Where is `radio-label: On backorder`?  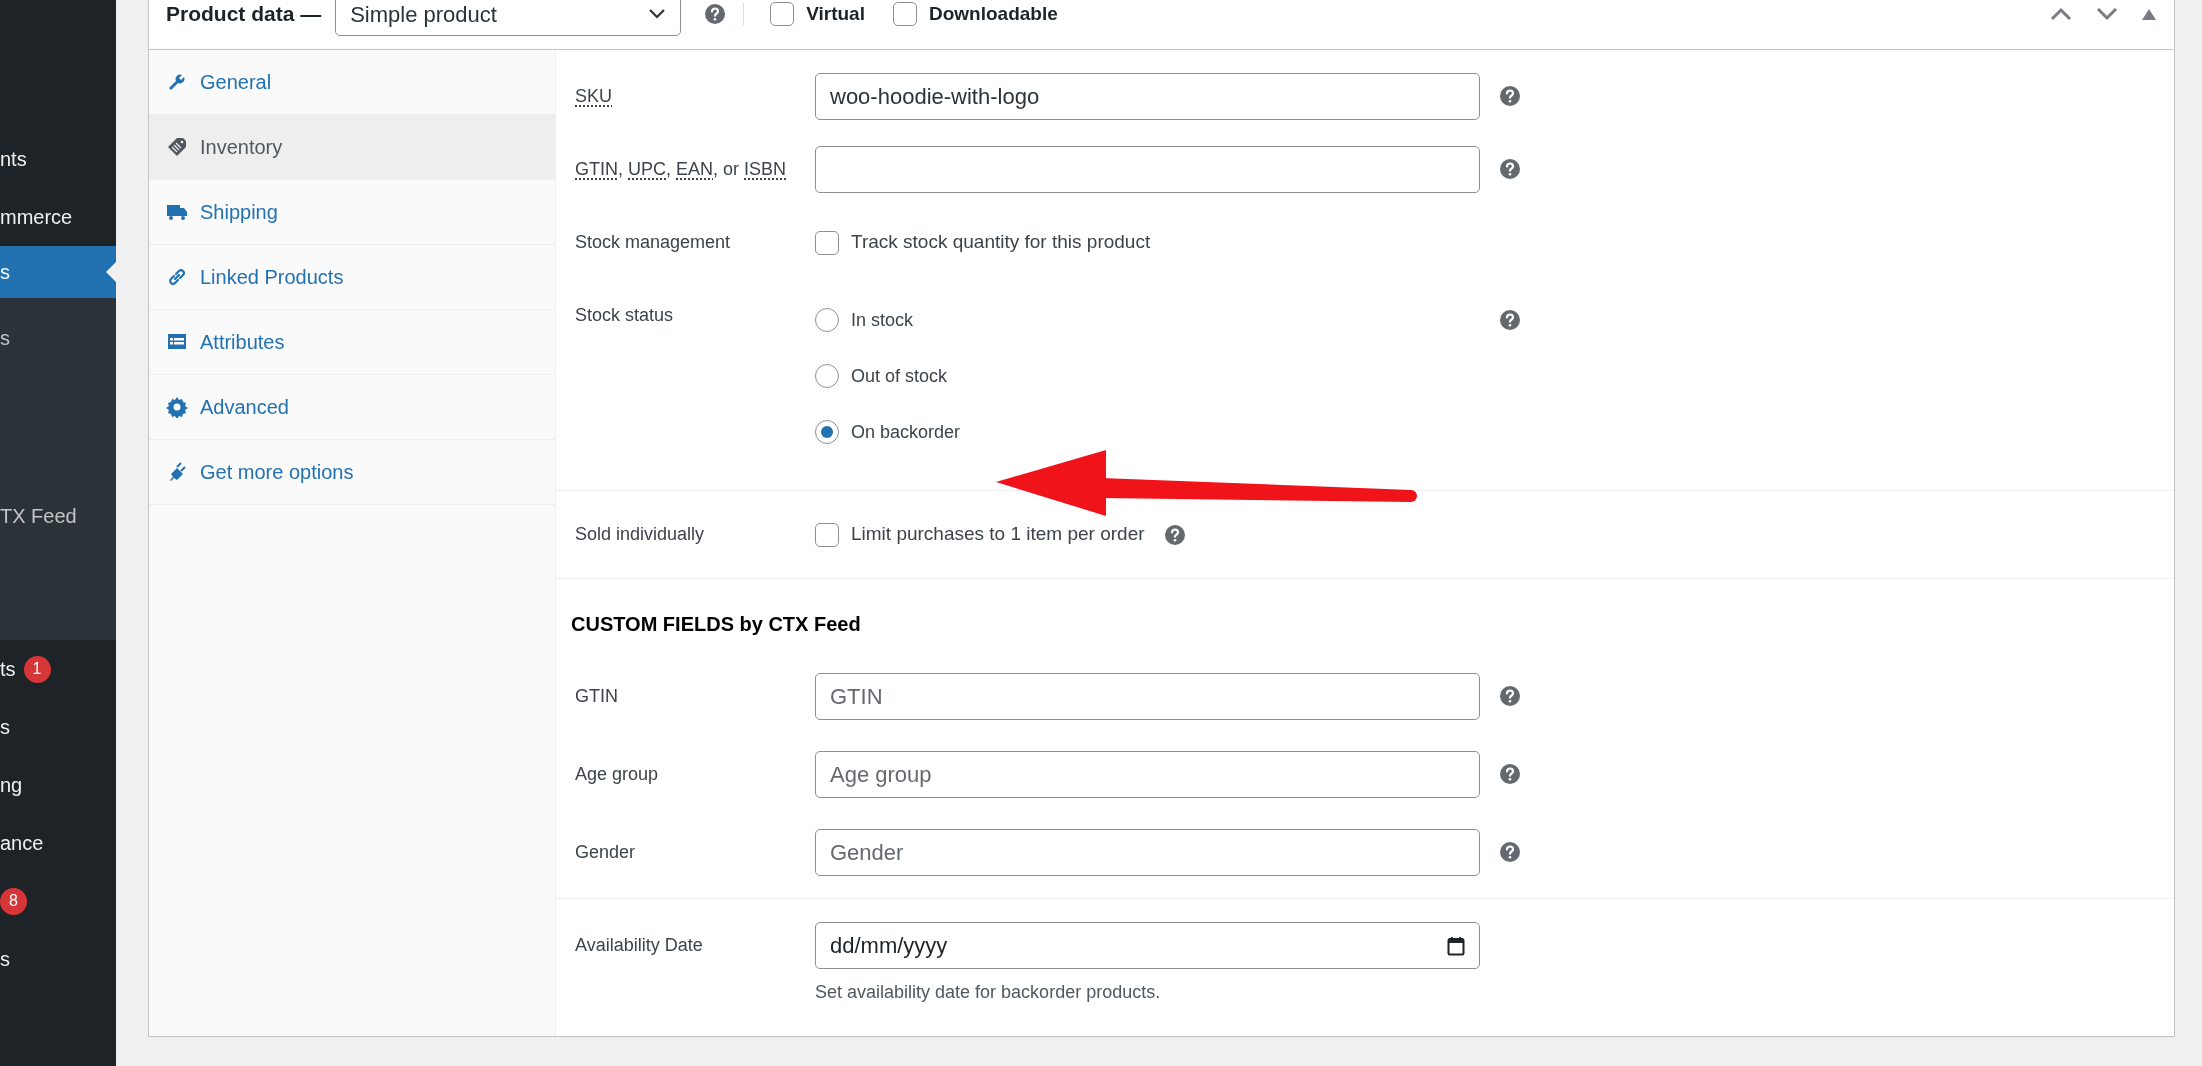
radio-label: On backorder is located at coordinates (906, 432).